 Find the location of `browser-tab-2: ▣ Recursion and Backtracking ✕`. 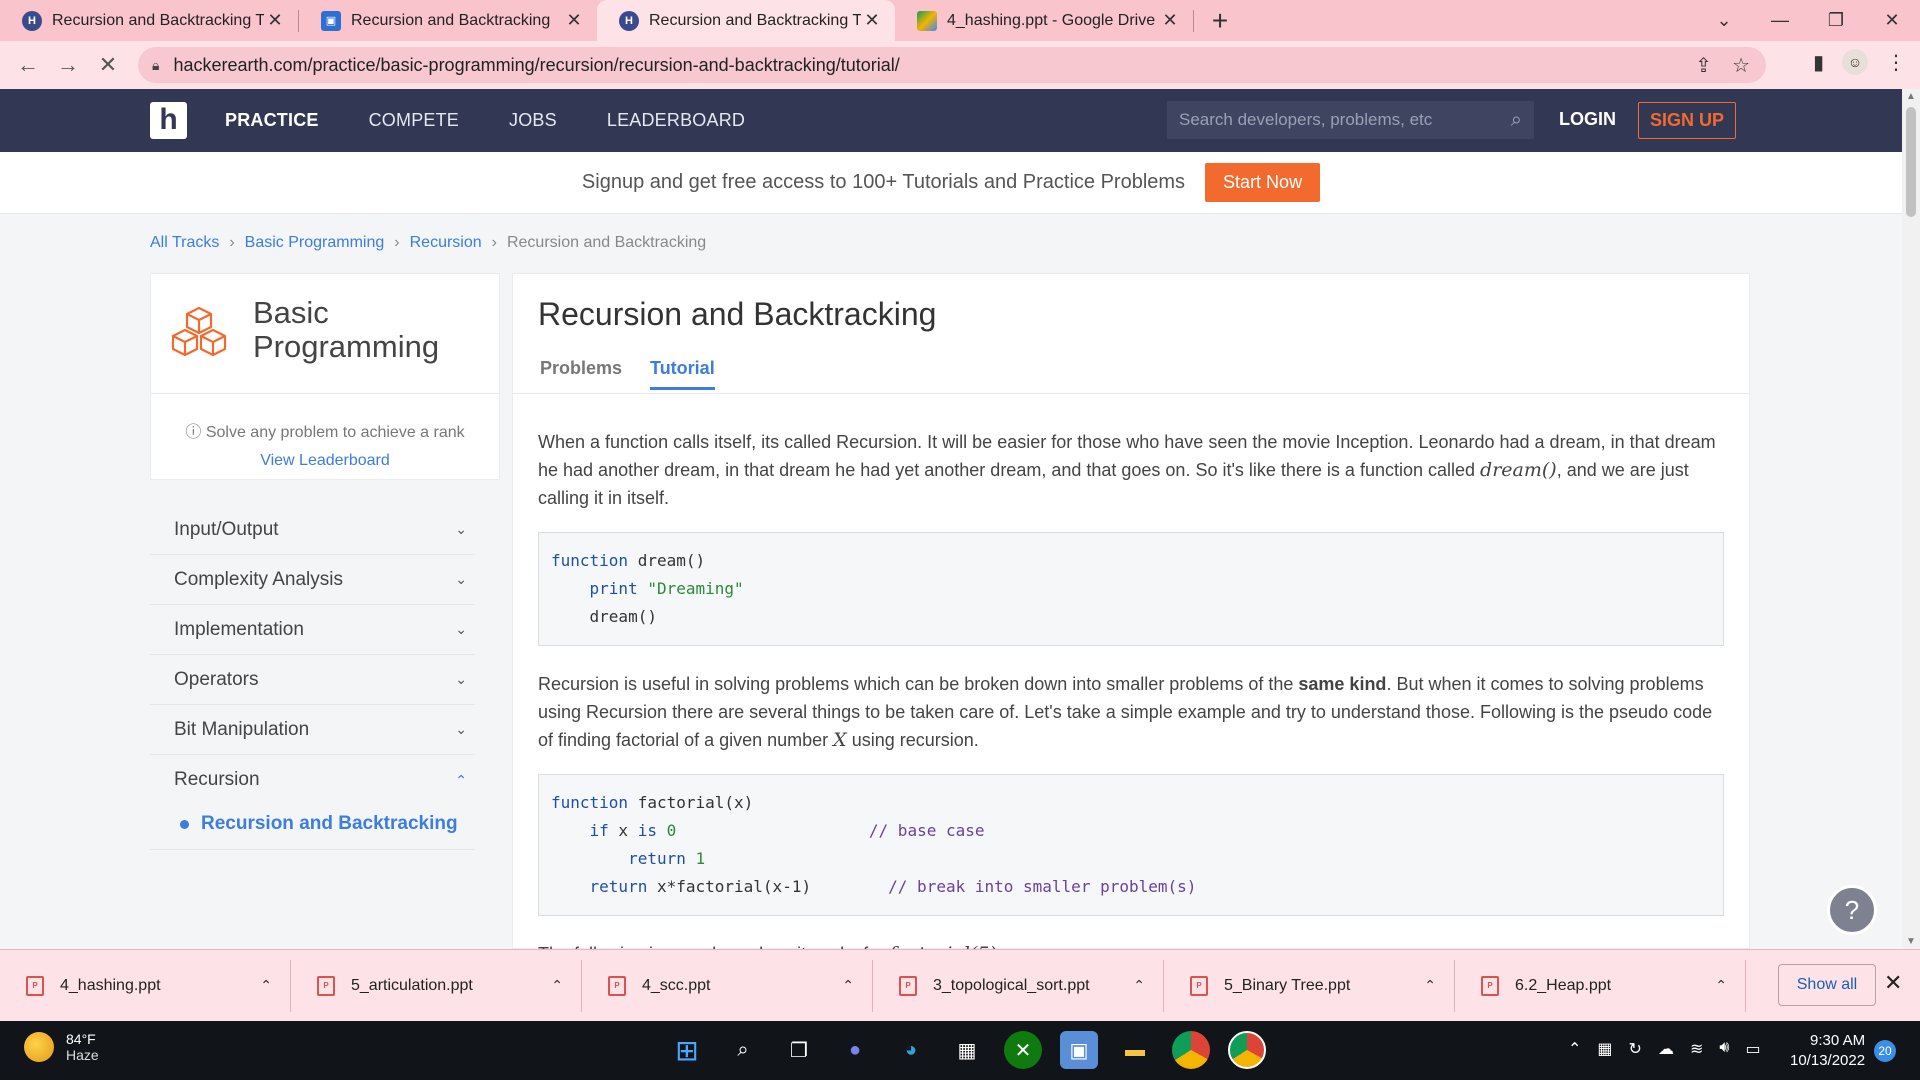

browser-tab-2: ▣ Recursion and Backtracking ✕ is located at coordinates (448, 20).